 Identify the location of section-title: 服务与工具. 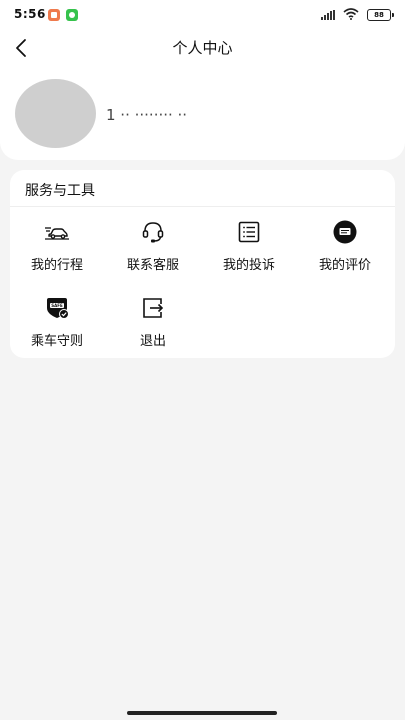
(60, 191).